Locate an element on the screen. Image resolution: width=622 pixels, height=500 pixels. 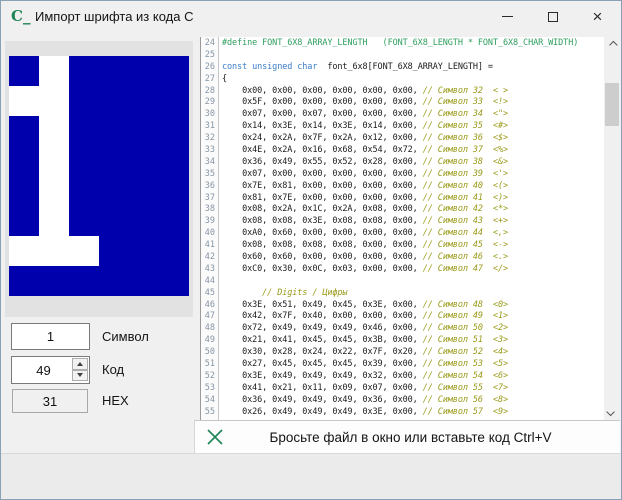
close-button: × is located at coordinates (597, 16).